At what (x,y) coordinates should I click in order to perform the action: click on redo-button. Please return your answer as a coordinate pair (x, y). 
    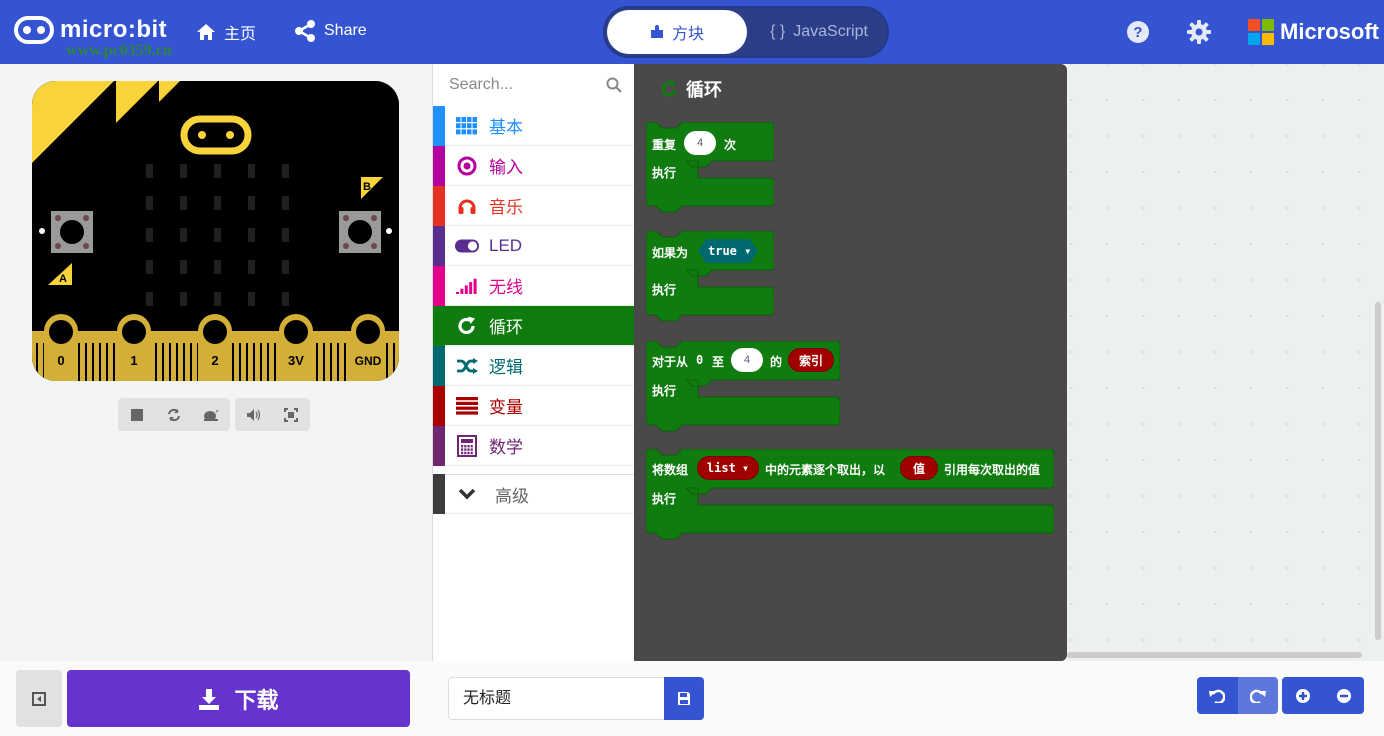
    Looking at the image, I should click on (1257, 695).